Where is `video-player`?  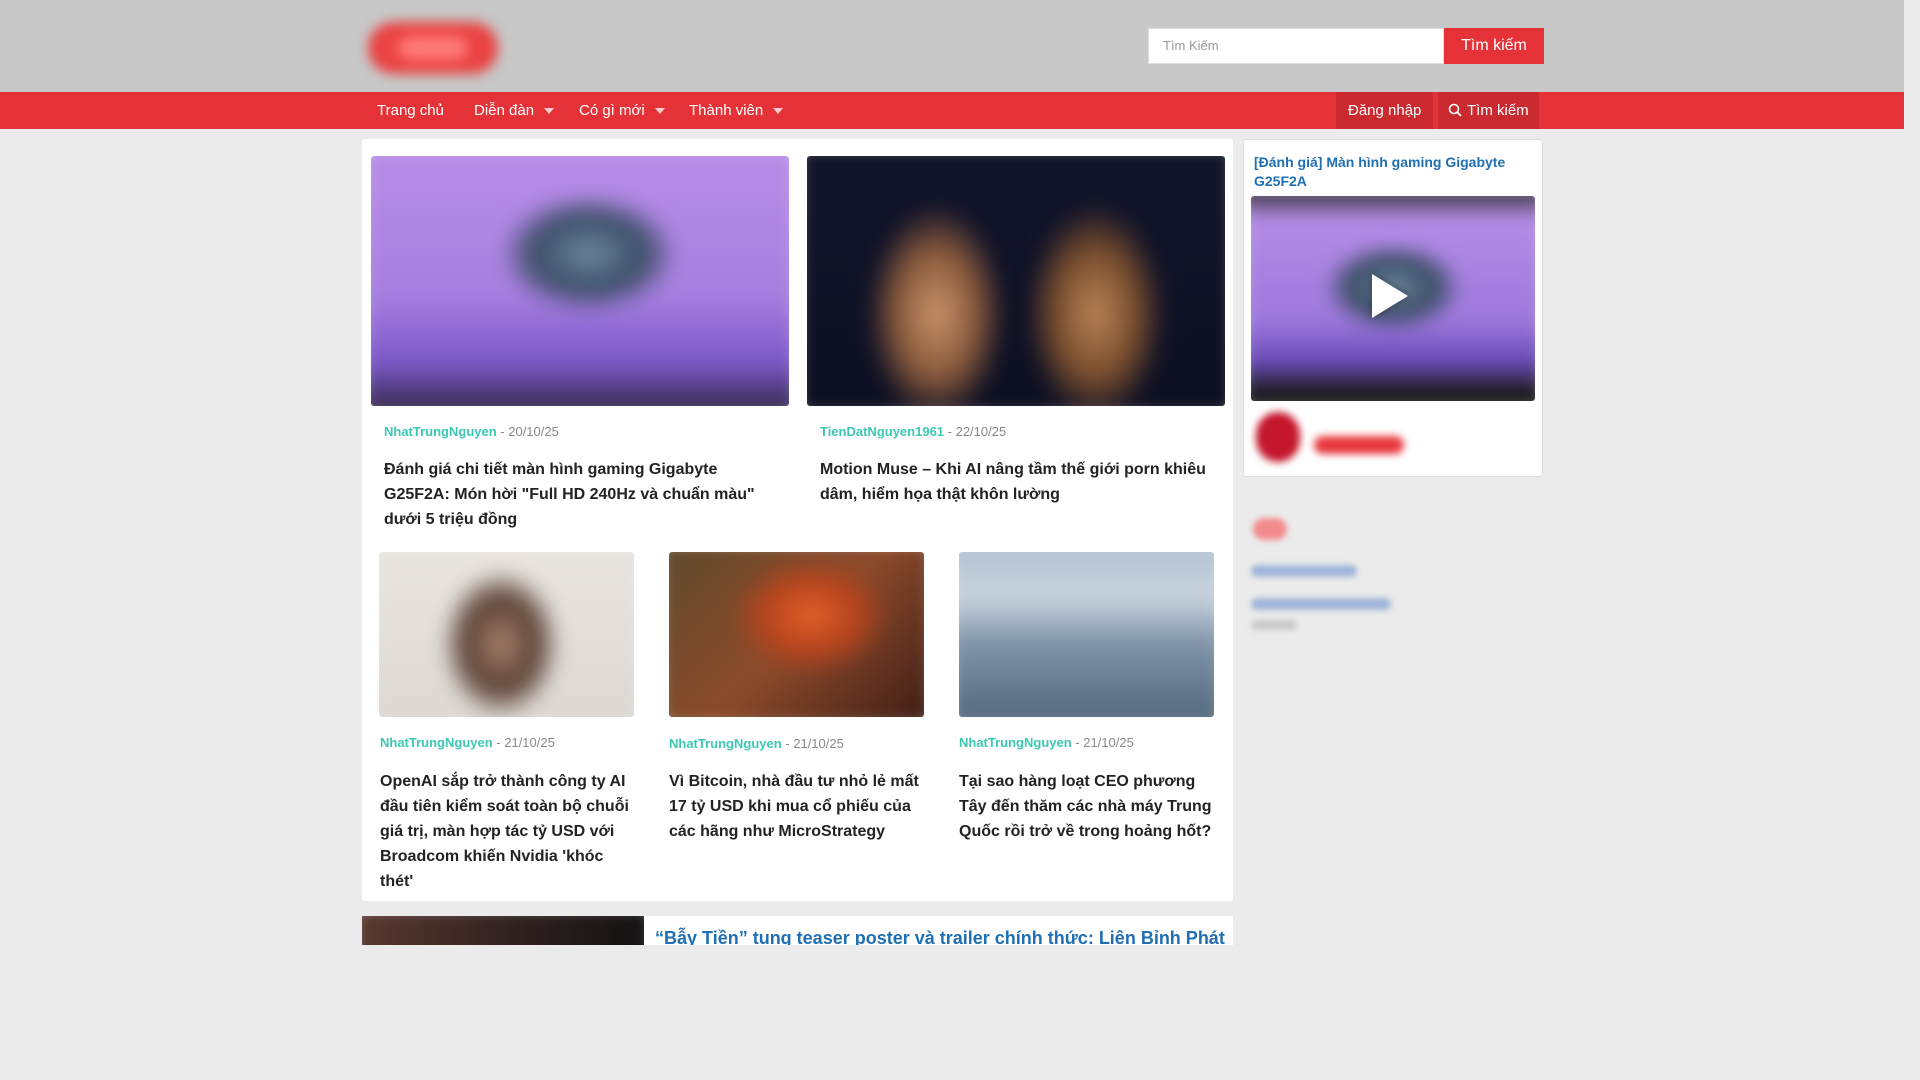
video-player is located at coordinates (1393, 298).